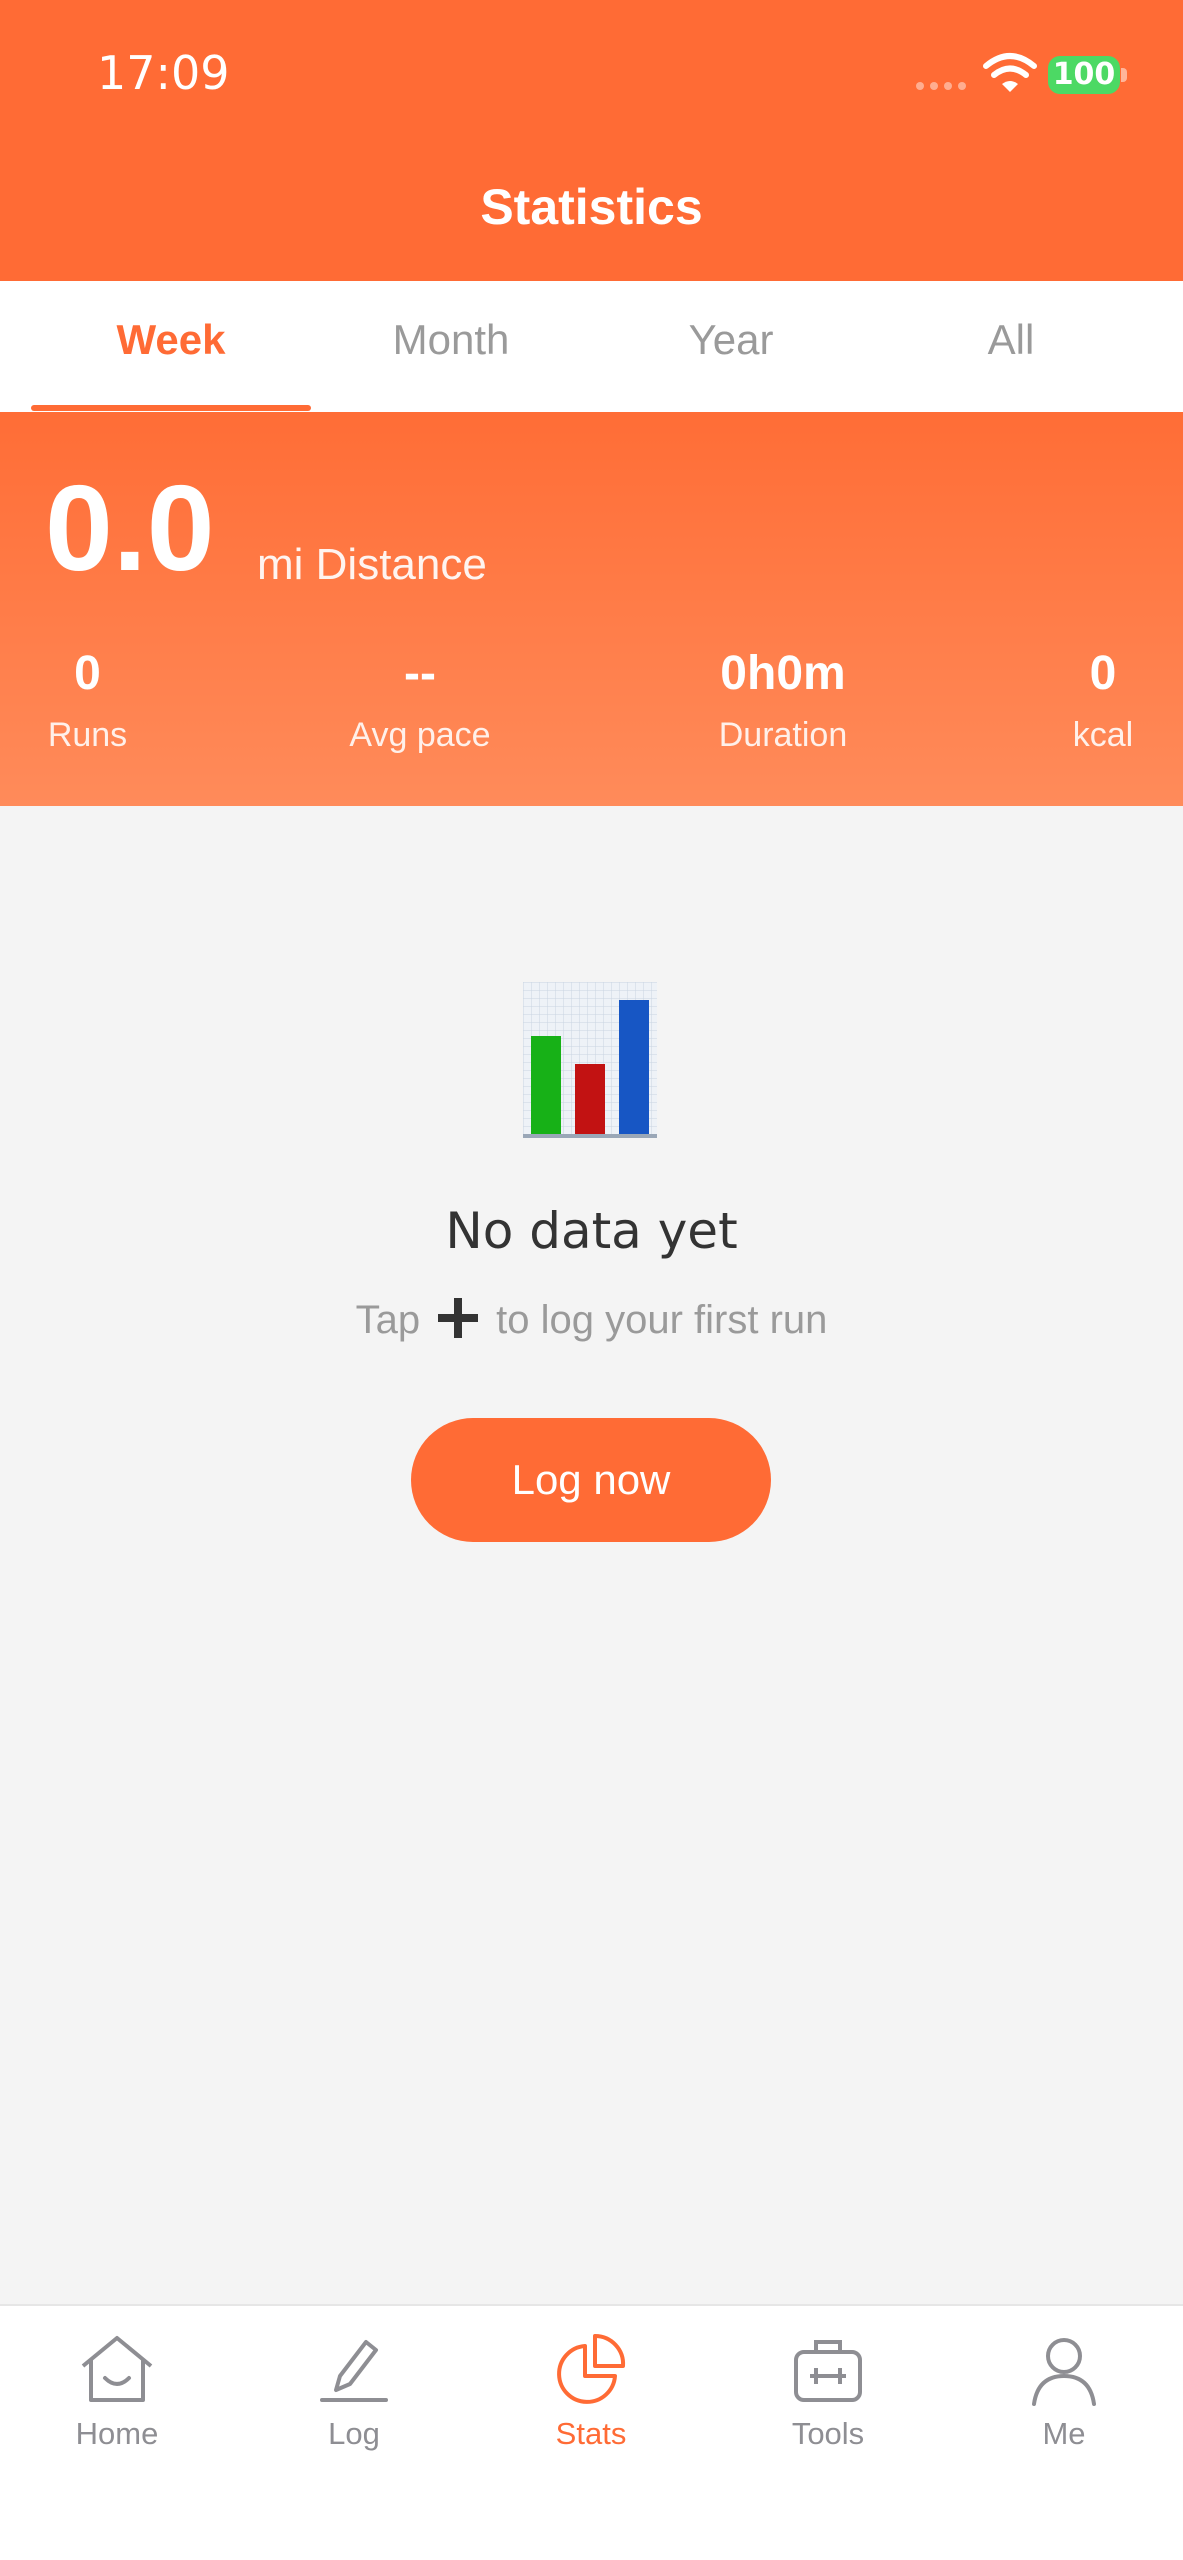  Describe the element at coordinates (731, 346) in the screenshot. I see `tab-year: Year` at that location.